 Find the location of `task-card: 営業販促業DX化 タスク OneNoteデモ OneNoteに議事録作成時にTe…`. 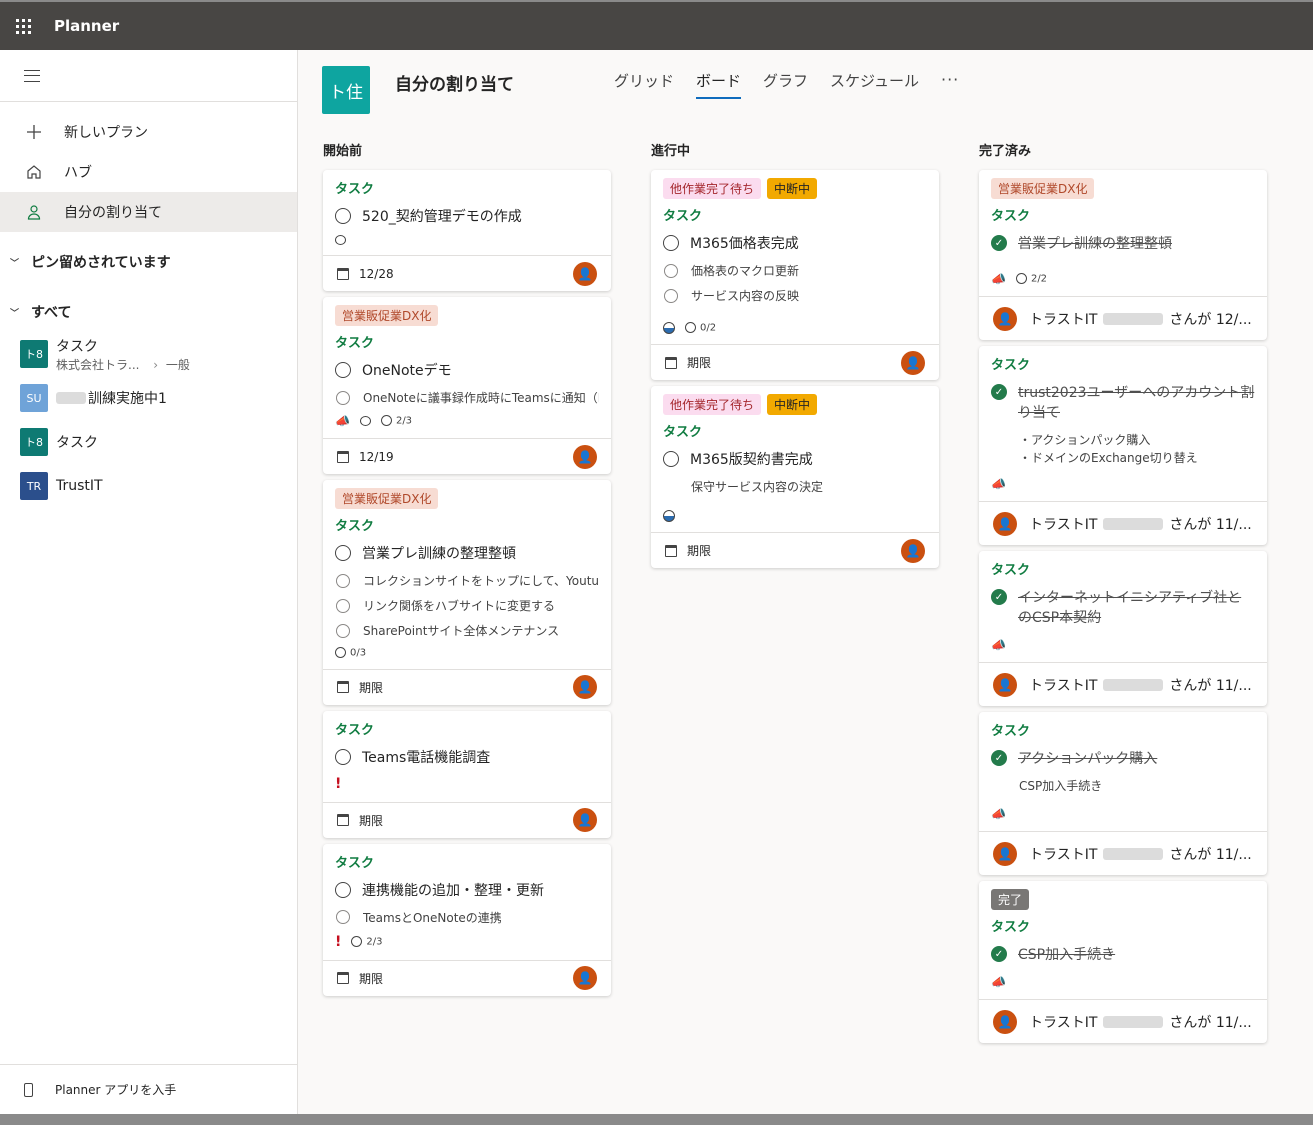

task-card: 営業販促業DX化 タスク OneNoteデモ OneNoteに議事録作成時にTe… is located at coordinates (467, 385).